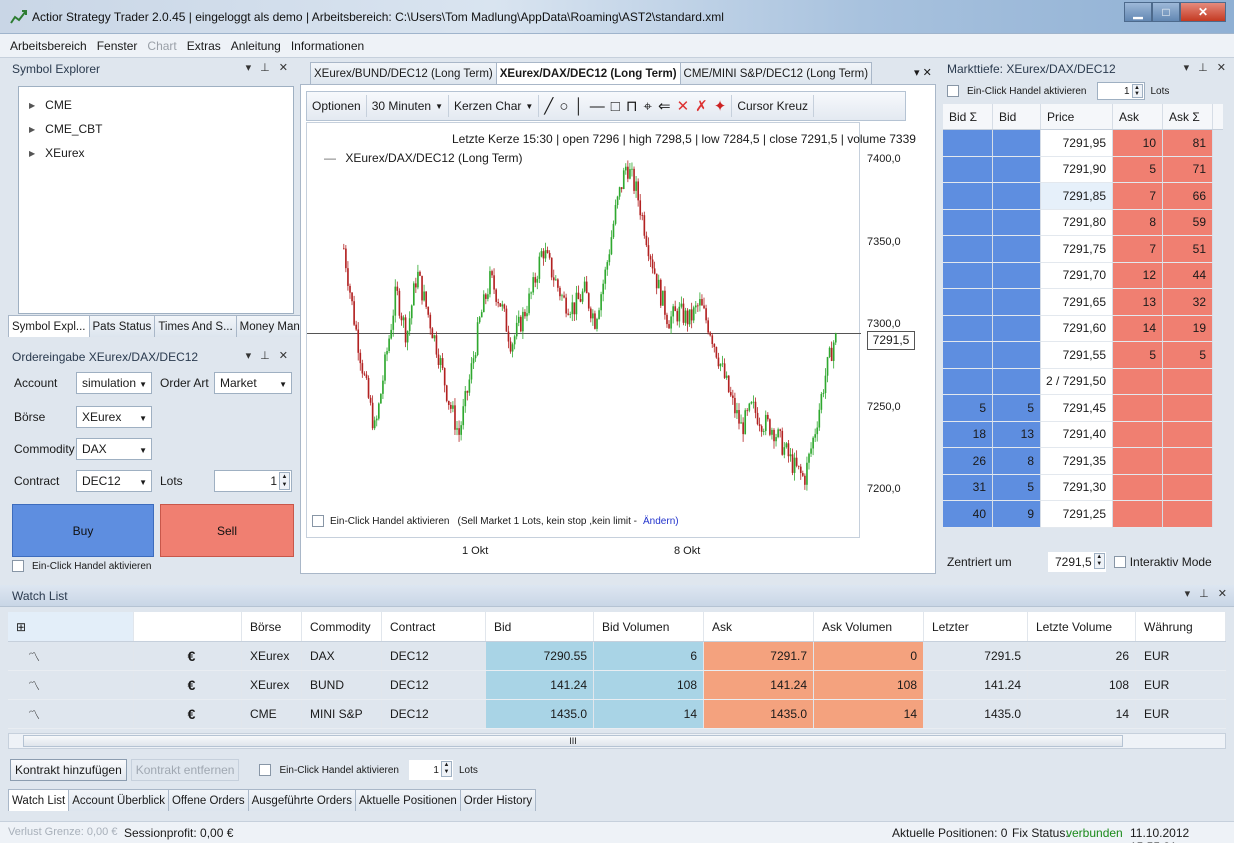  Describe the element at coordinates (1077, 302) in the screenshot. I see `md-price-cell: 7291,65` at that location.